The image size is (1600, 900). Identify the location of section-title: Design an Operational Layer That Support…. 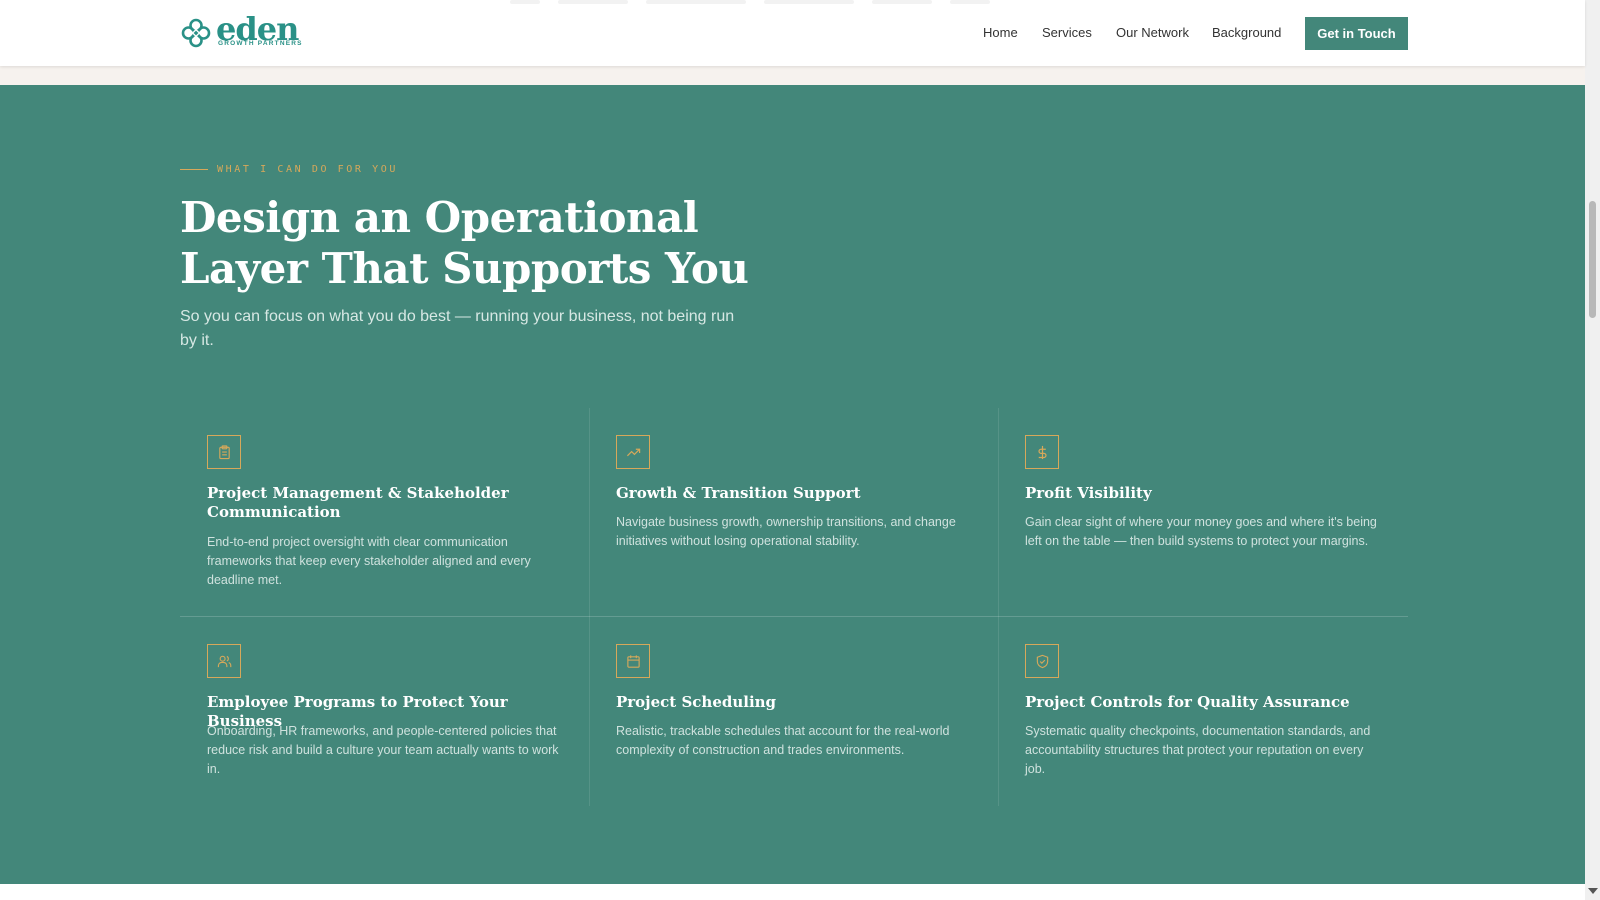
(464, 243).